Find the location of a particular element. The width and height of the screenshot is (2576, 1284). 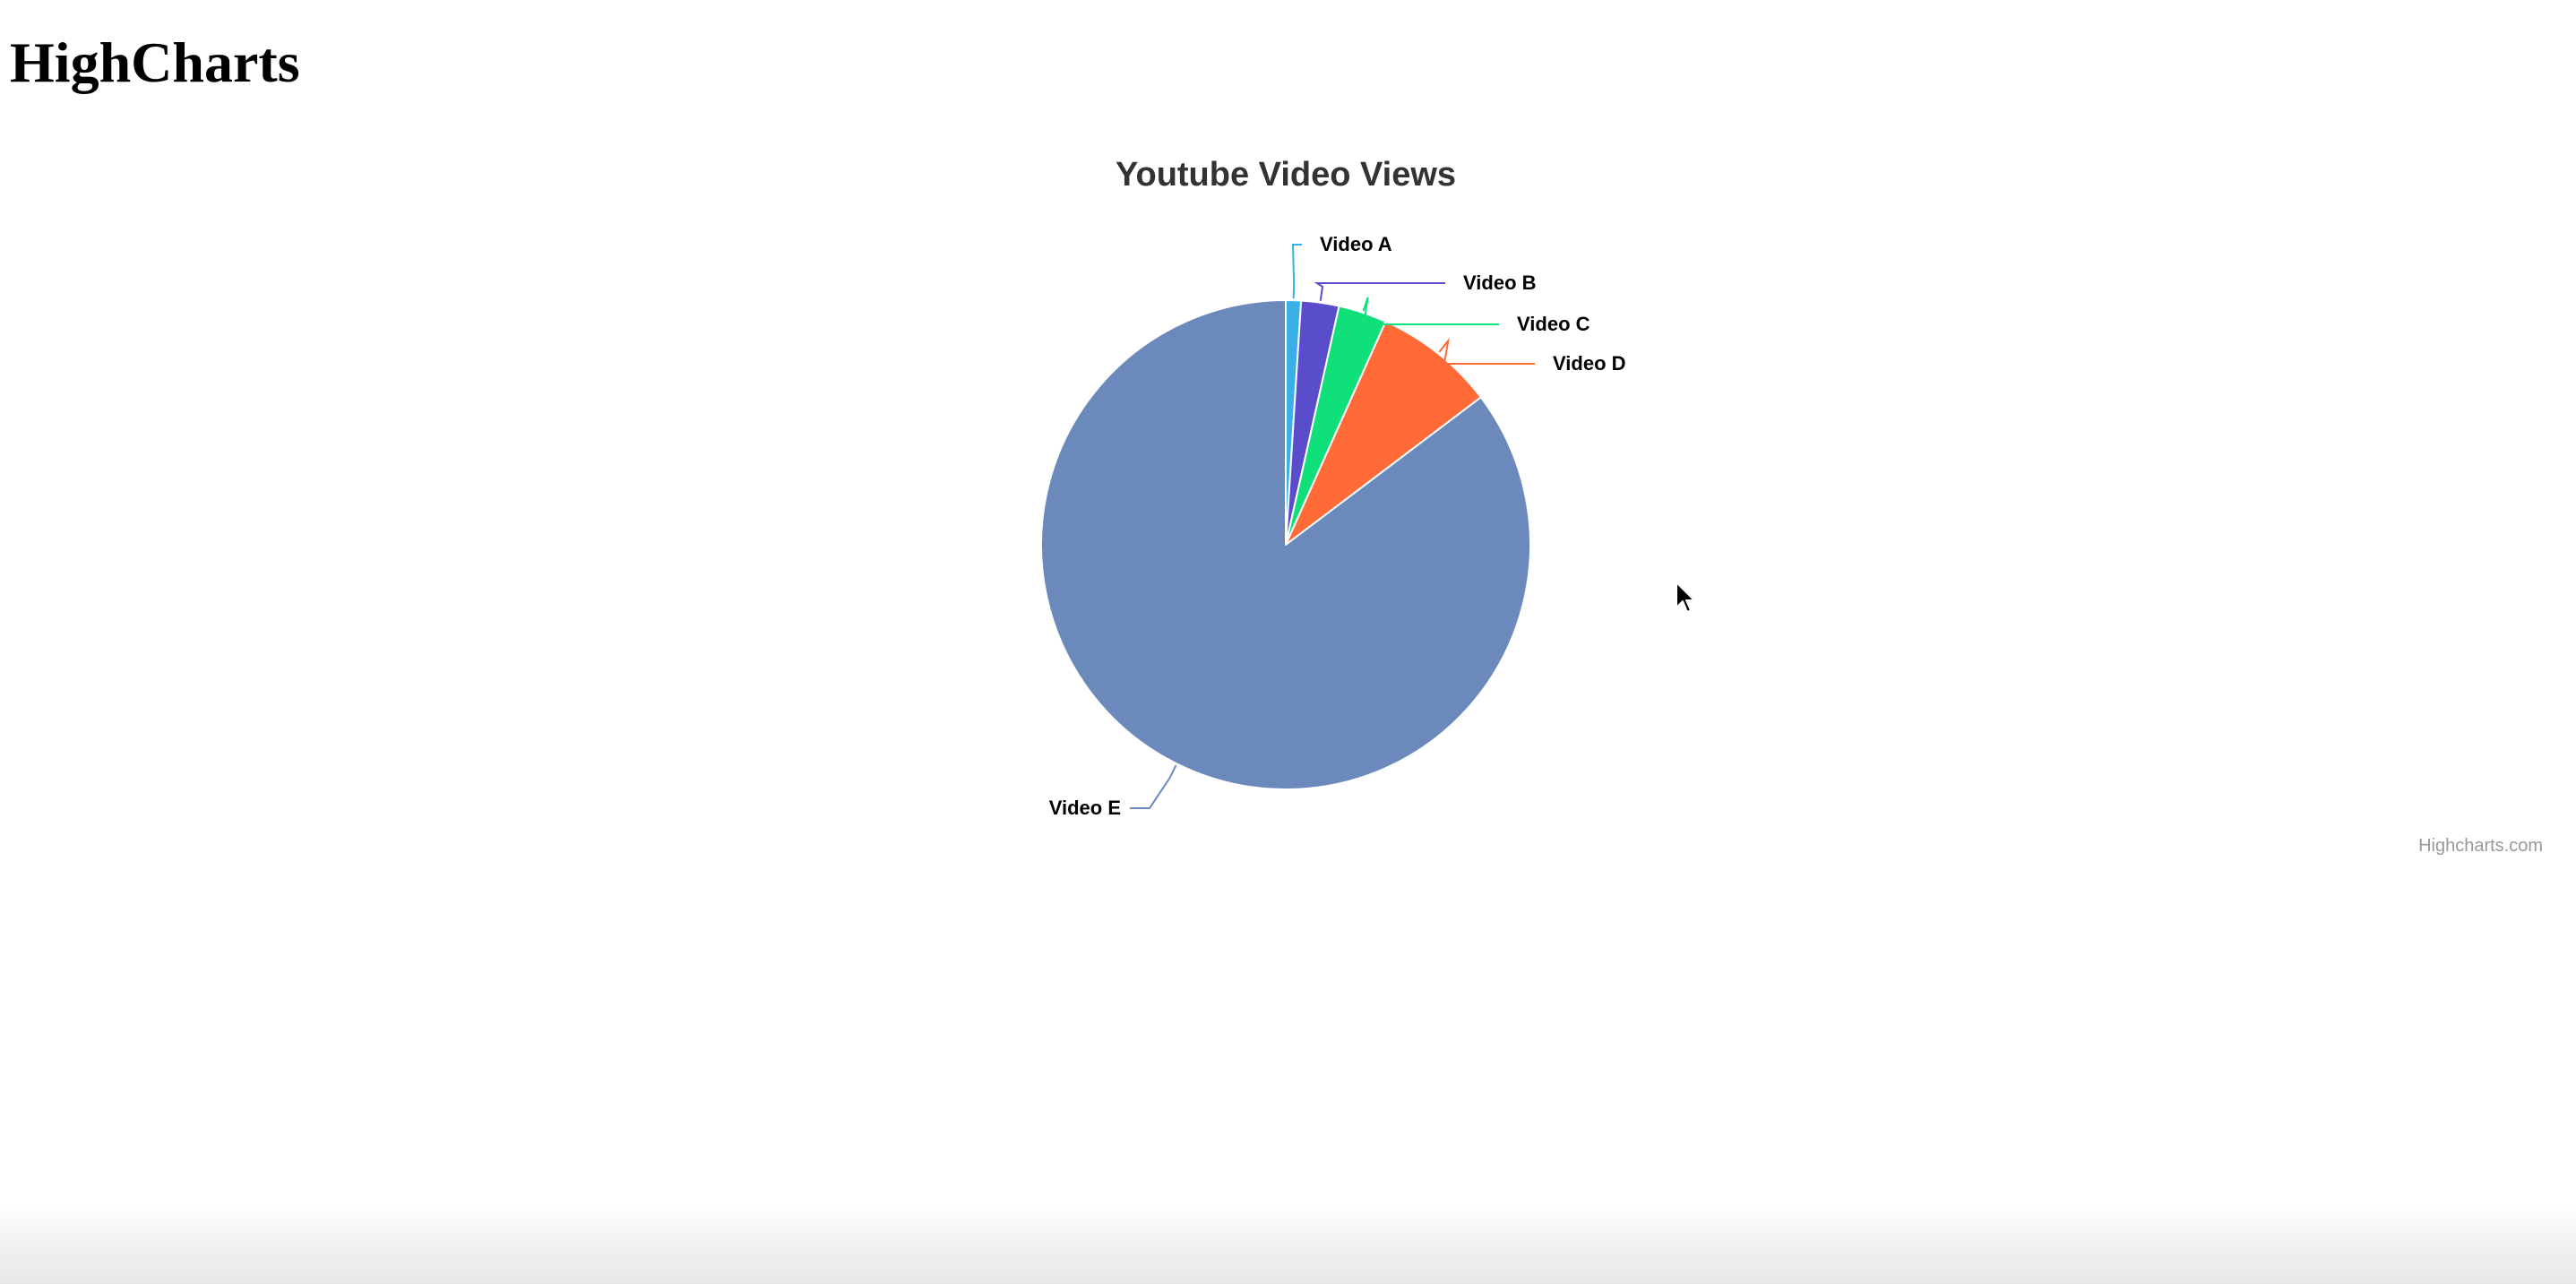

window-bottom-shadow is located at coordinates (1288, 1243).